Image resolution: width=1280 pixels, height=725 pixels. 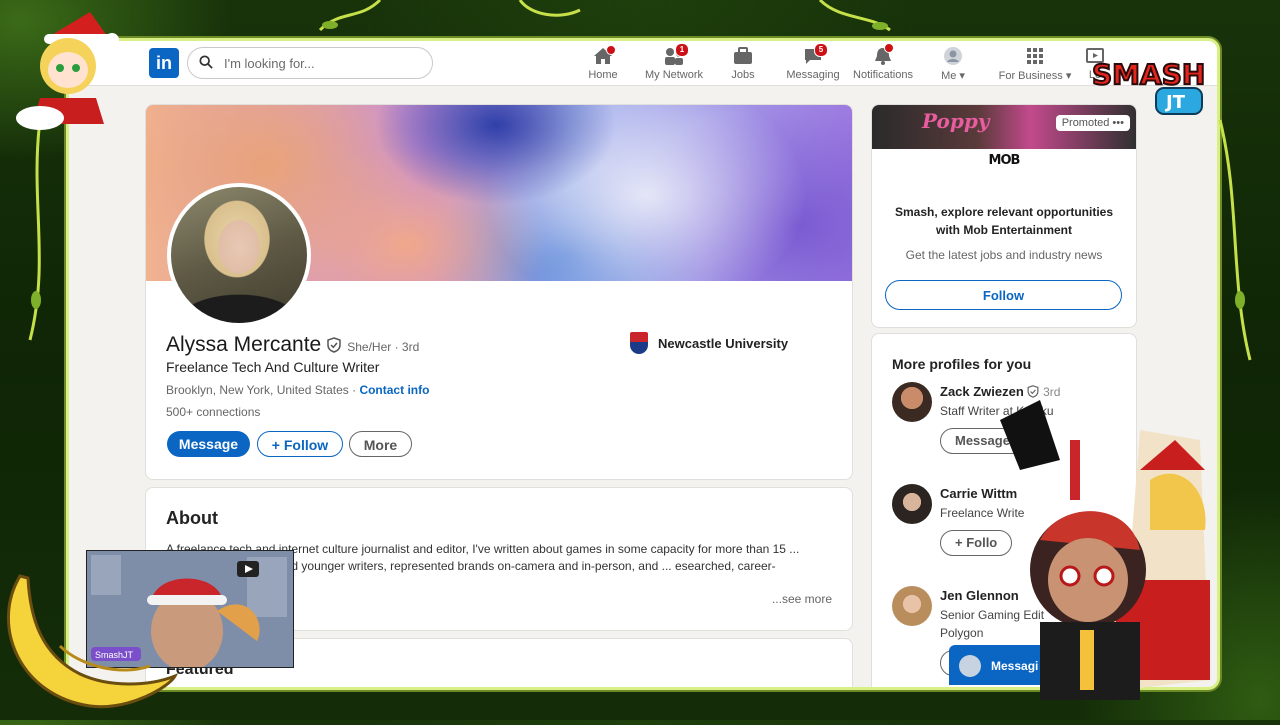 I want to click on smash-jt-logo: SMASH JT, so click(x=1148, y=85).